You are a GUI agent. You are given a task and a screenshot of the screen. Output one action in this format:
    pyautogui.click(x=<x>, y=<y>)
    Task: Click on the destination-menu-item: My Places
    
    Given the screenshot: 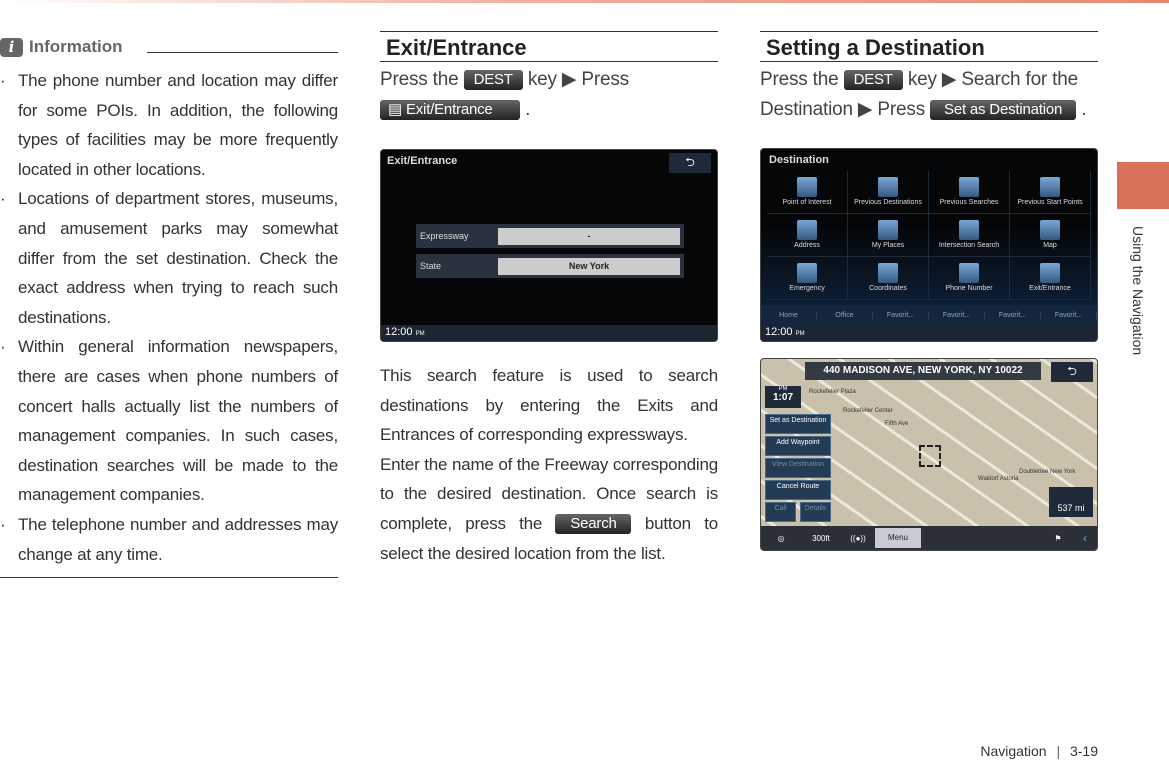 What is the action you would take?
    pyautogui.click(x=888, y=235)
    